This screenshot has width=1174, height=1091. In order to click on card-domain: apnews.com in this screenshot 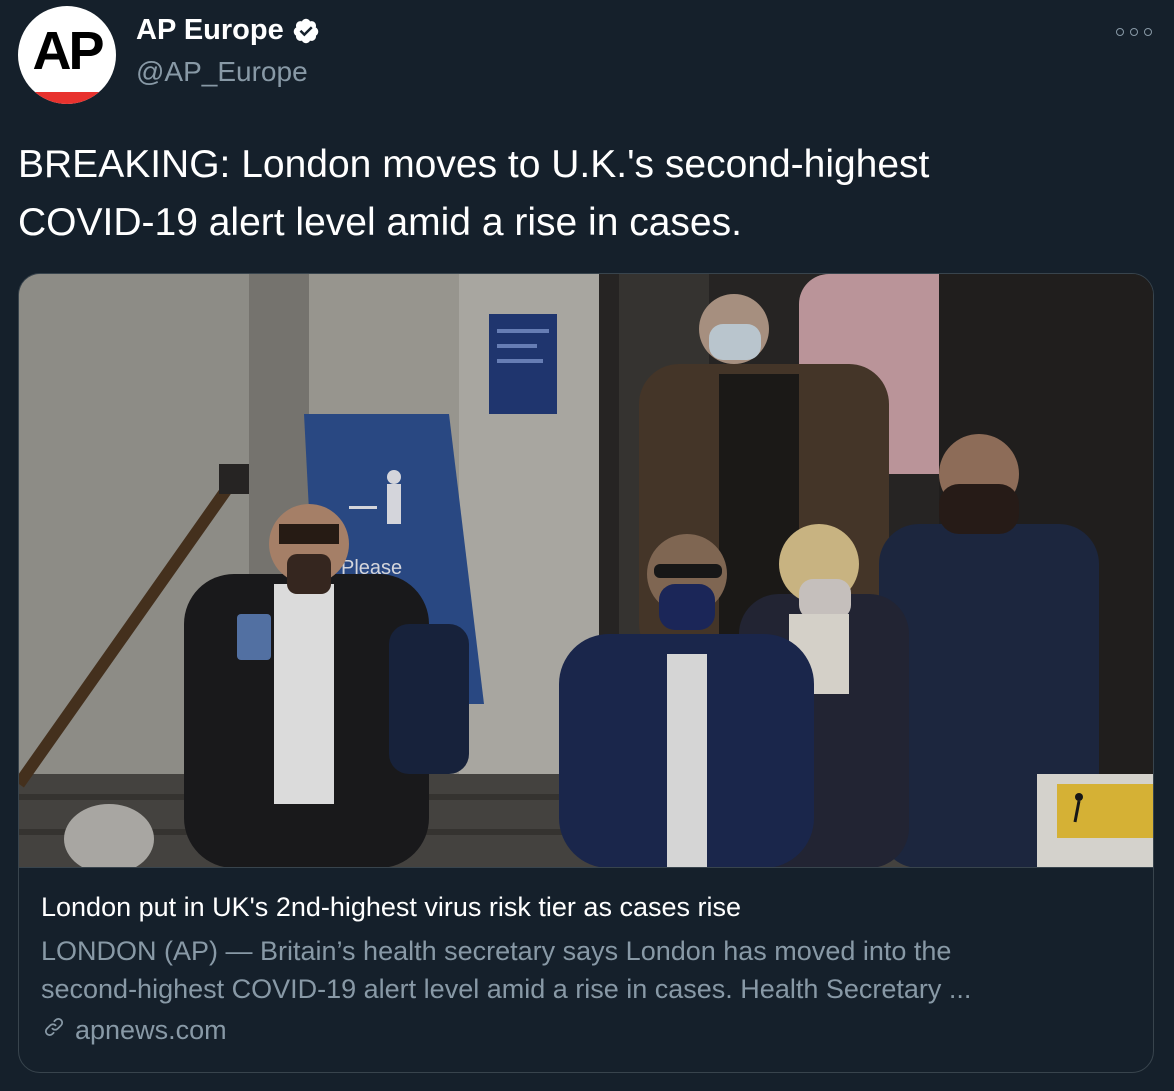, I will do `click(134, 1030)`.